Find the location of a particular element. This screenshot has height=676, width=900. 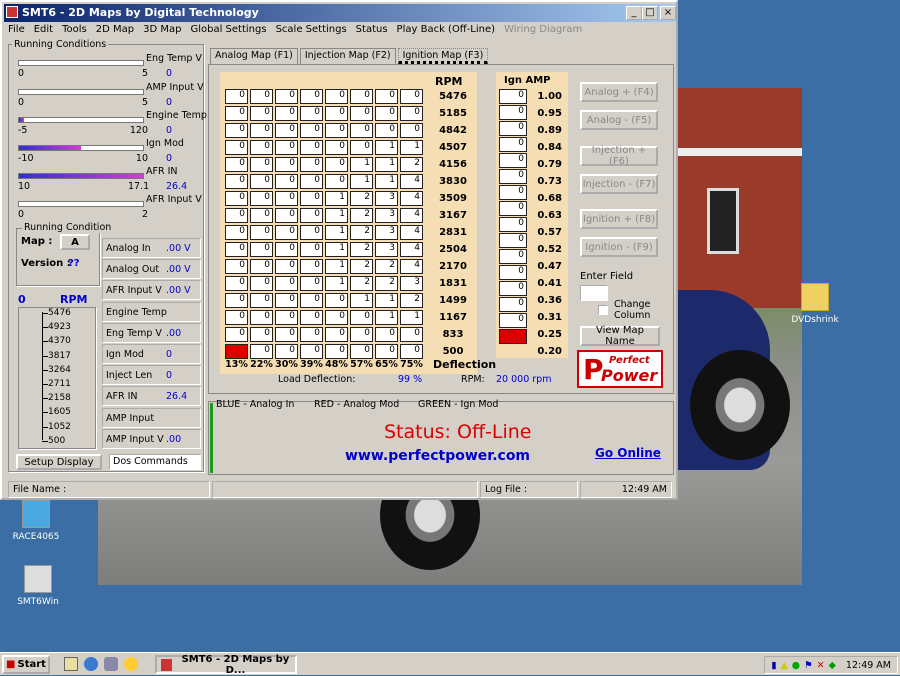

menu-playback: Play Back (Off-Line) is located at coordinates (446, 31).